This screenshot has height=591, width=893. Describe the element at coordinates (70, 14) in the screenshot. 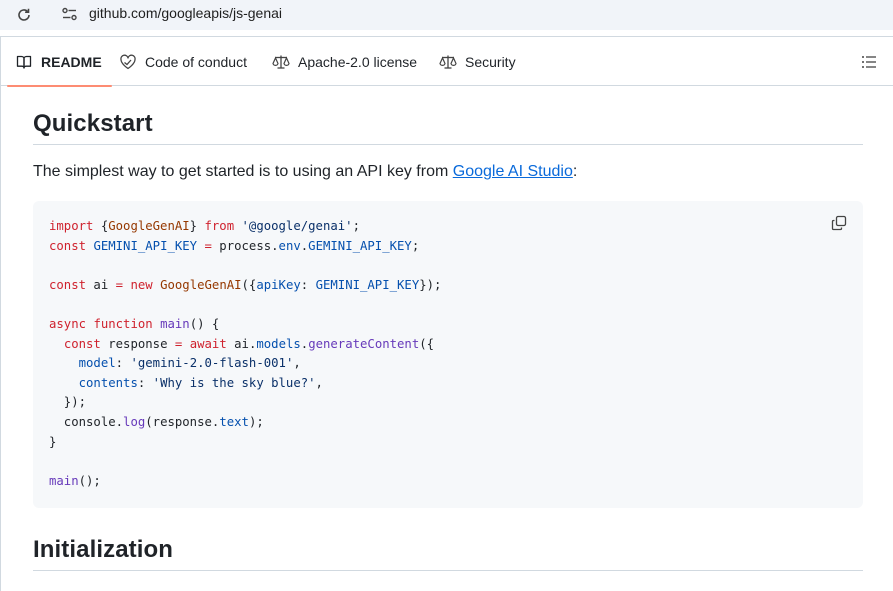

I see `site-info-icon` at that location.